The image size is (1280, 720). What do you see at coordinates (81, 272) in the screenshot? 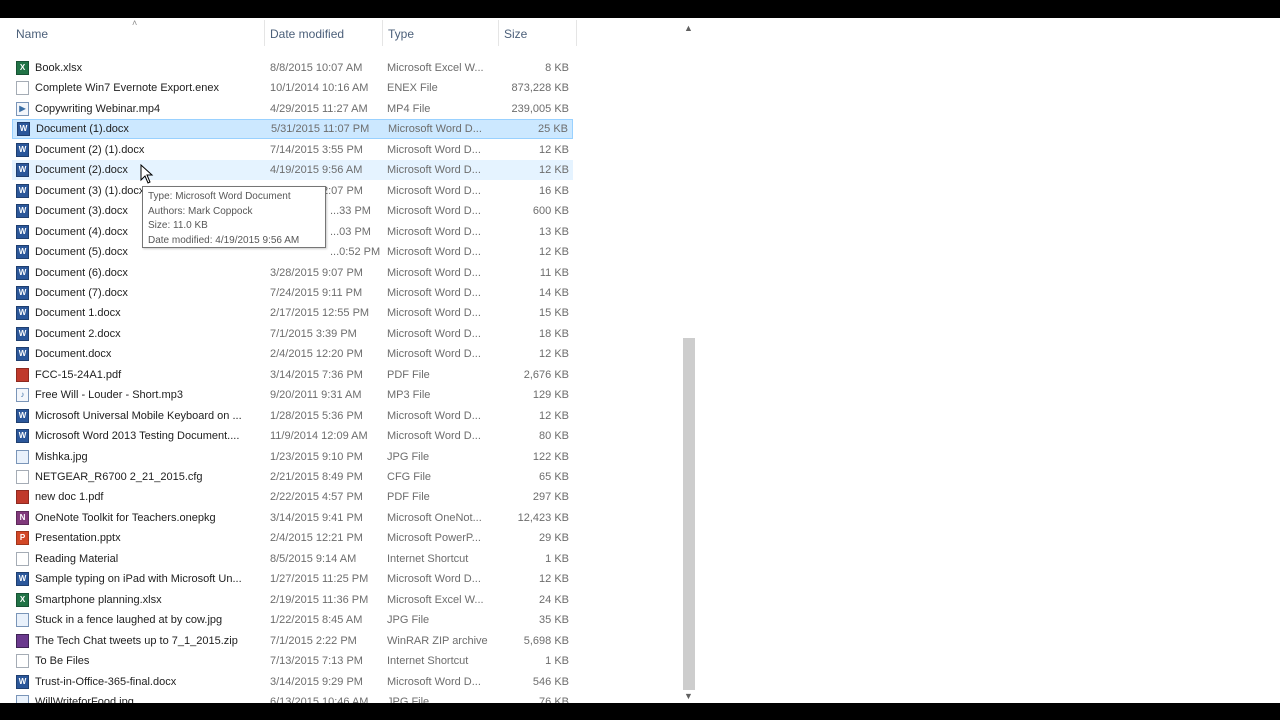
I see `file-name: Document (6).docx` at bounding box center [81, 272].